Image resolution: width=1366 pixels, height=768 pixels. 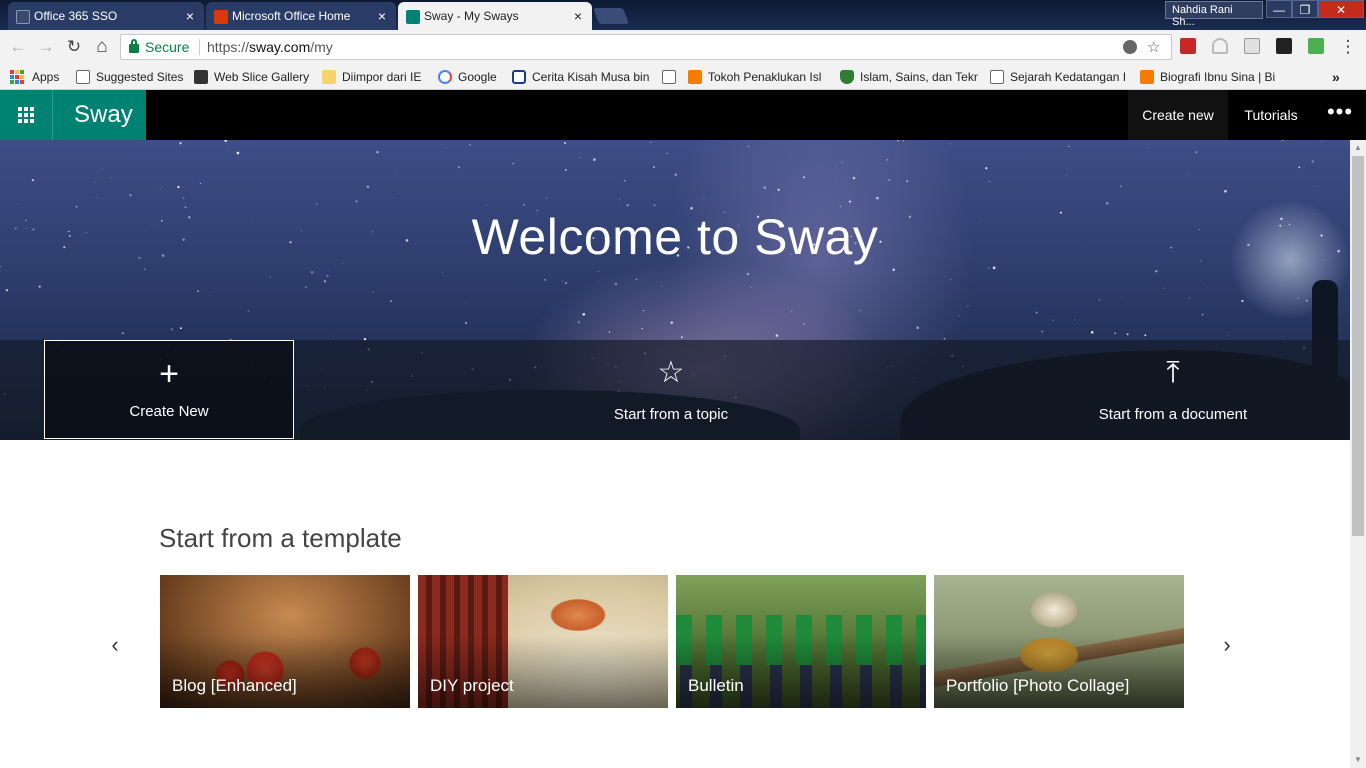 What do you see at coordinates (115, 645) in the screenshot?
I see `carousel-prev-button: ‹` at bounding box center [115, 645].